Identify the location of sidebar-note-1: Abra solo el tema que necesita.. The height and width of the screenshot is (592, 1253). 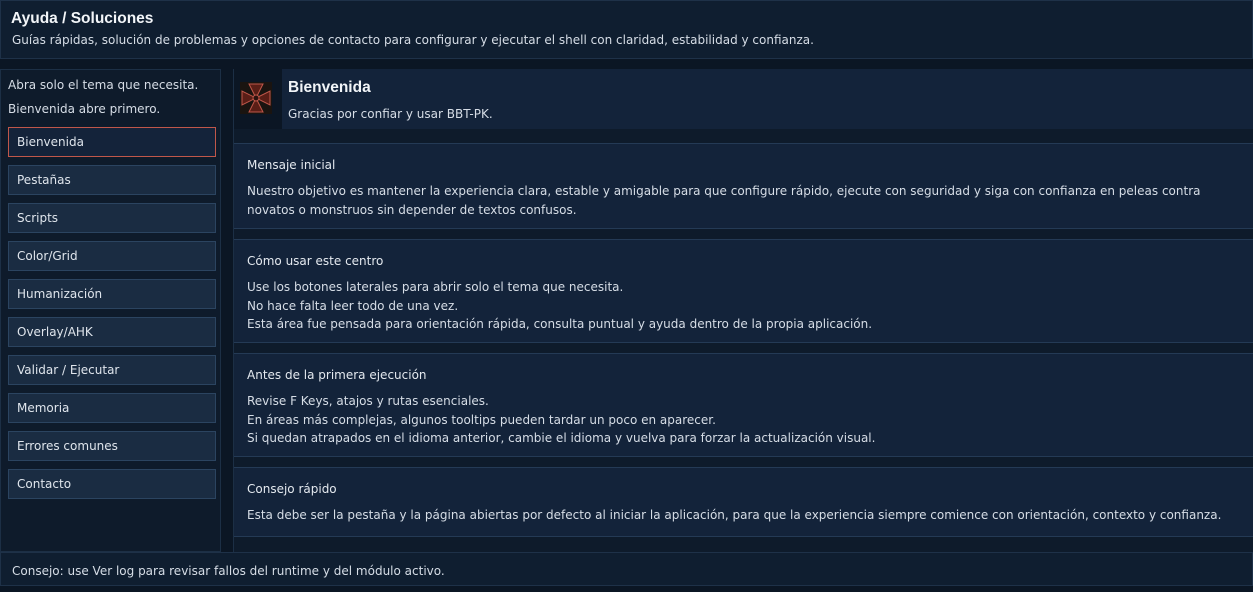
(103, 85).